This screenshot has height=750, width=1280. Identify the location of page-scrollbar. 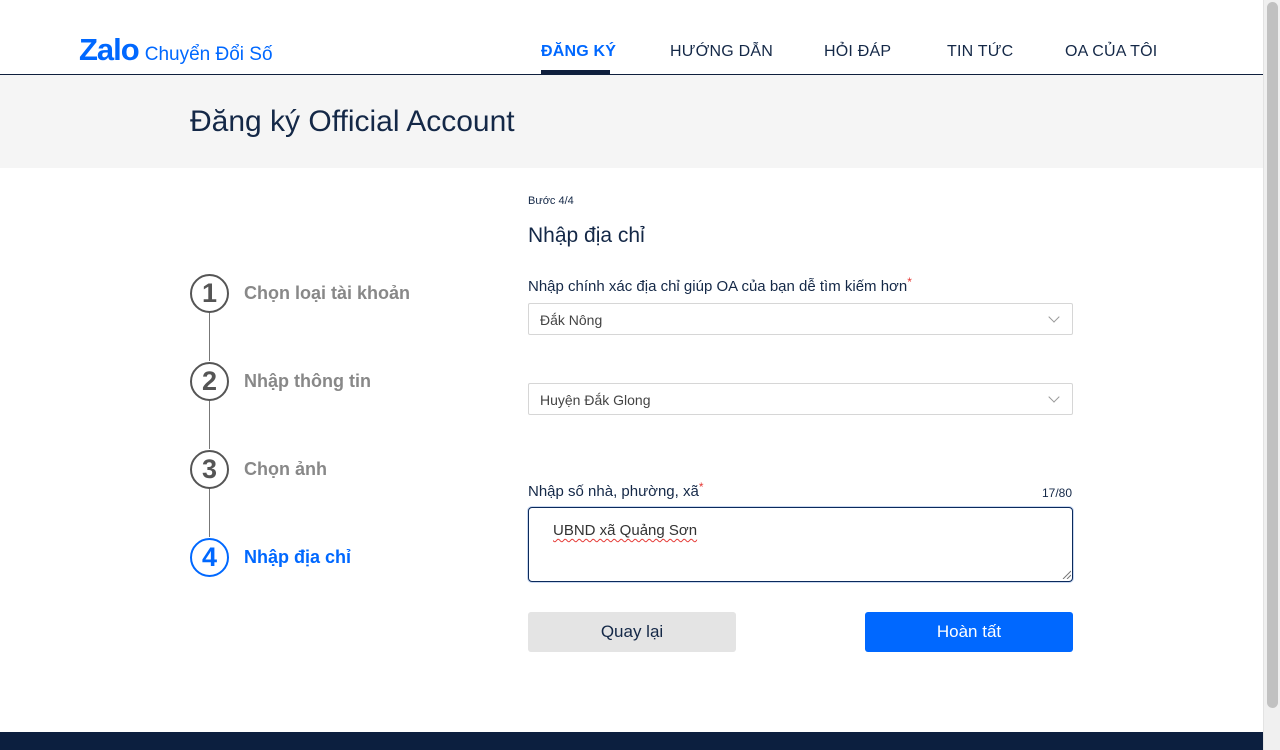
(1271, 375).